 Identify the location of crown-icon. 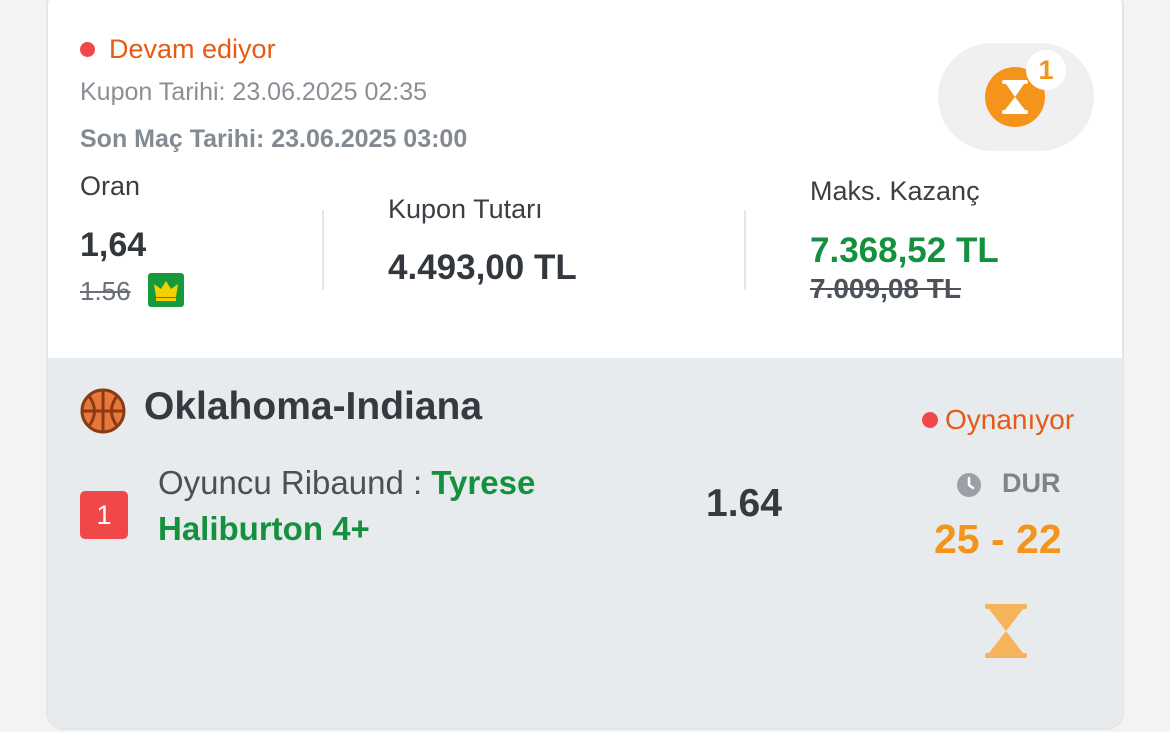
(166, 290).